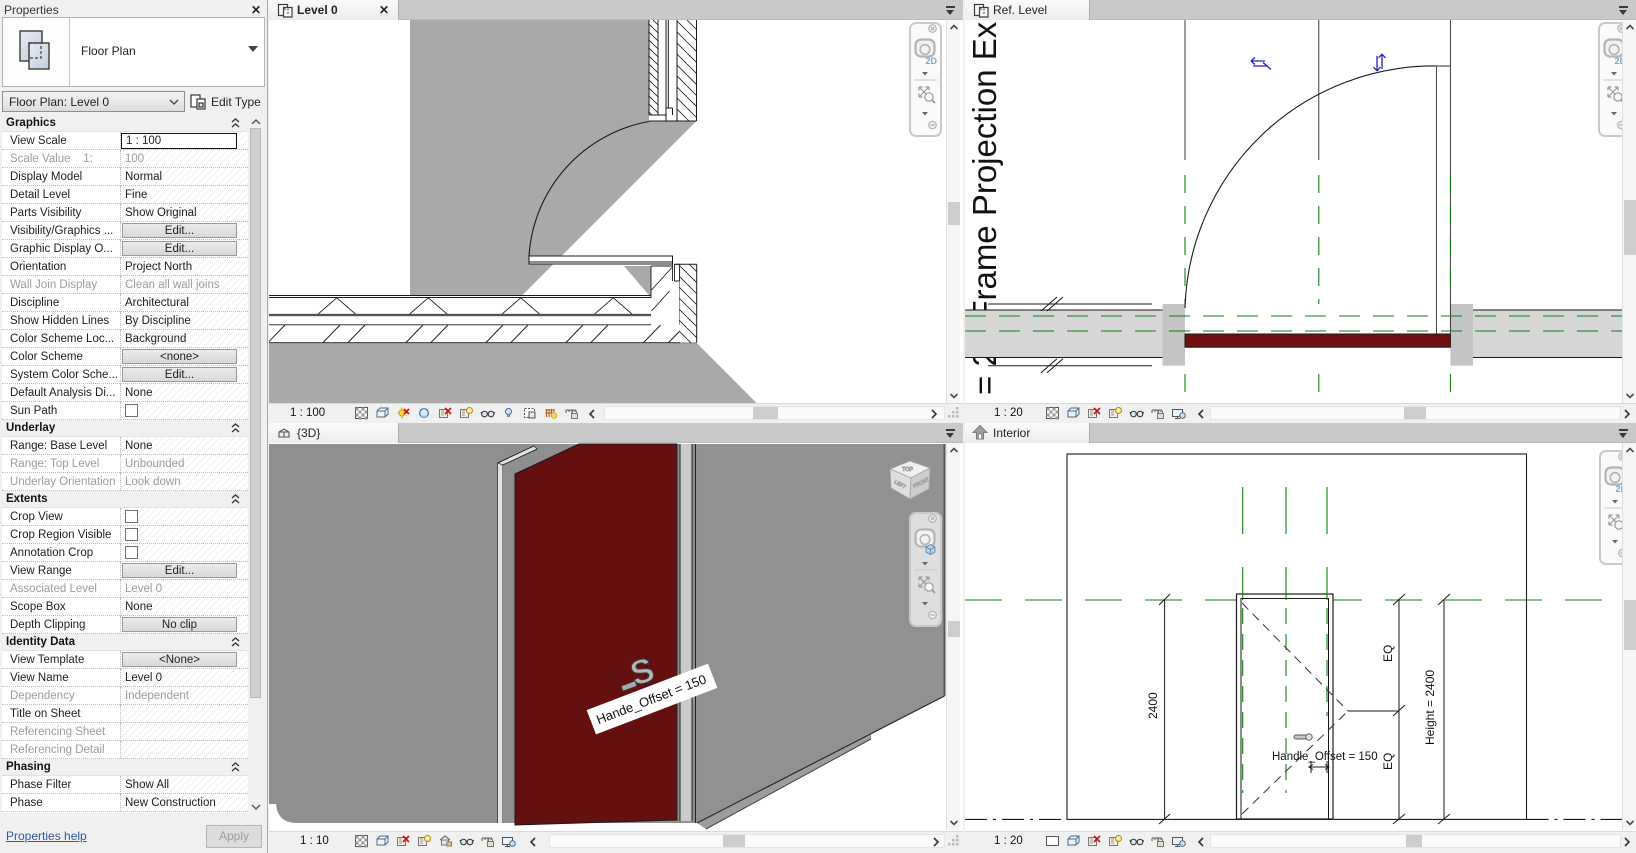 Image resolution: width=1636 pixels, height=853 pixels. I want to click on svg-text: 2D, so click(932, 61).